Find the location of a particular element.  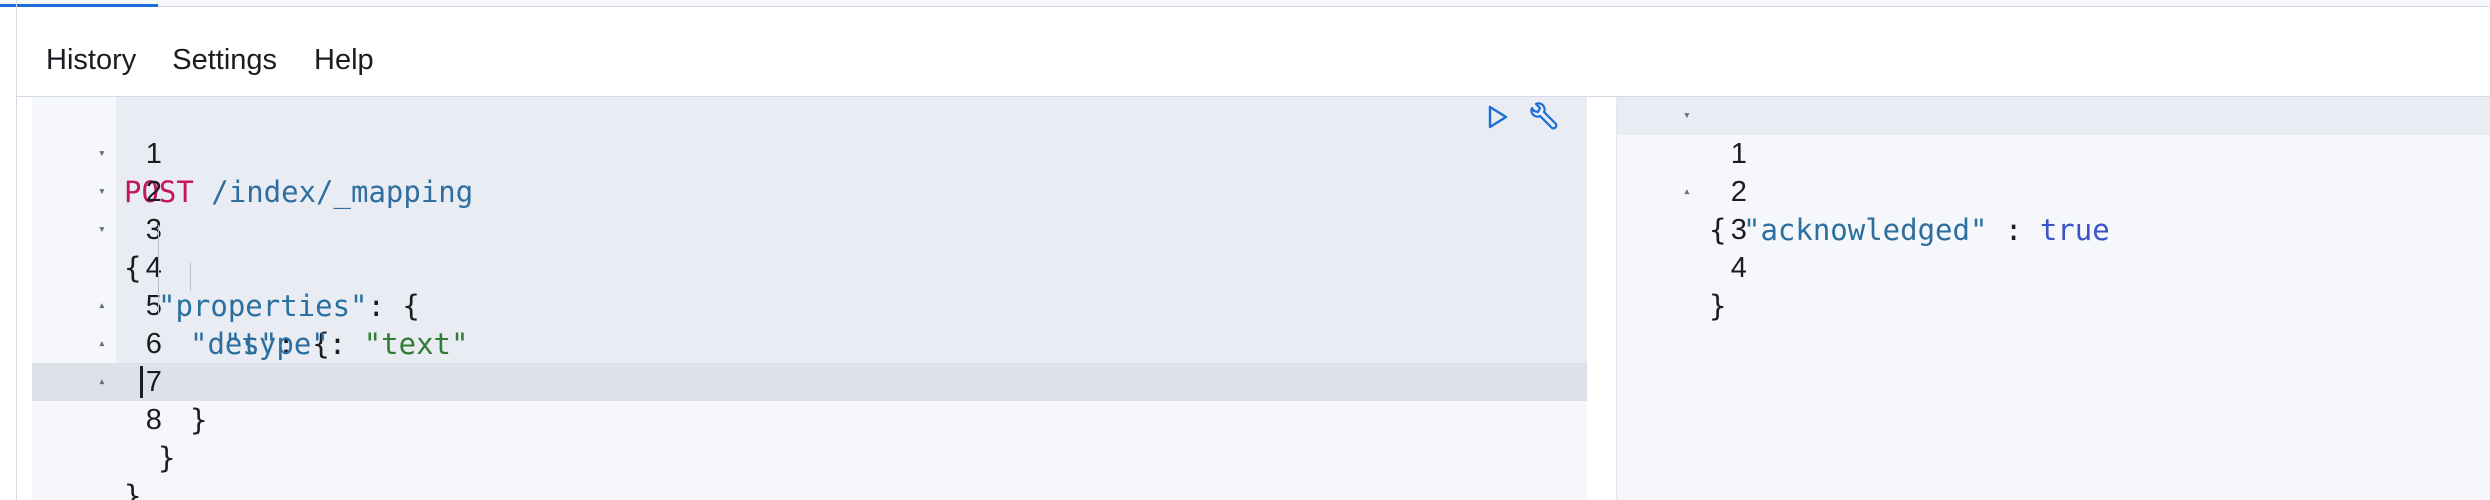

request-line-1: 1 POST /index/_mapping is located at coordinates (252, 153).